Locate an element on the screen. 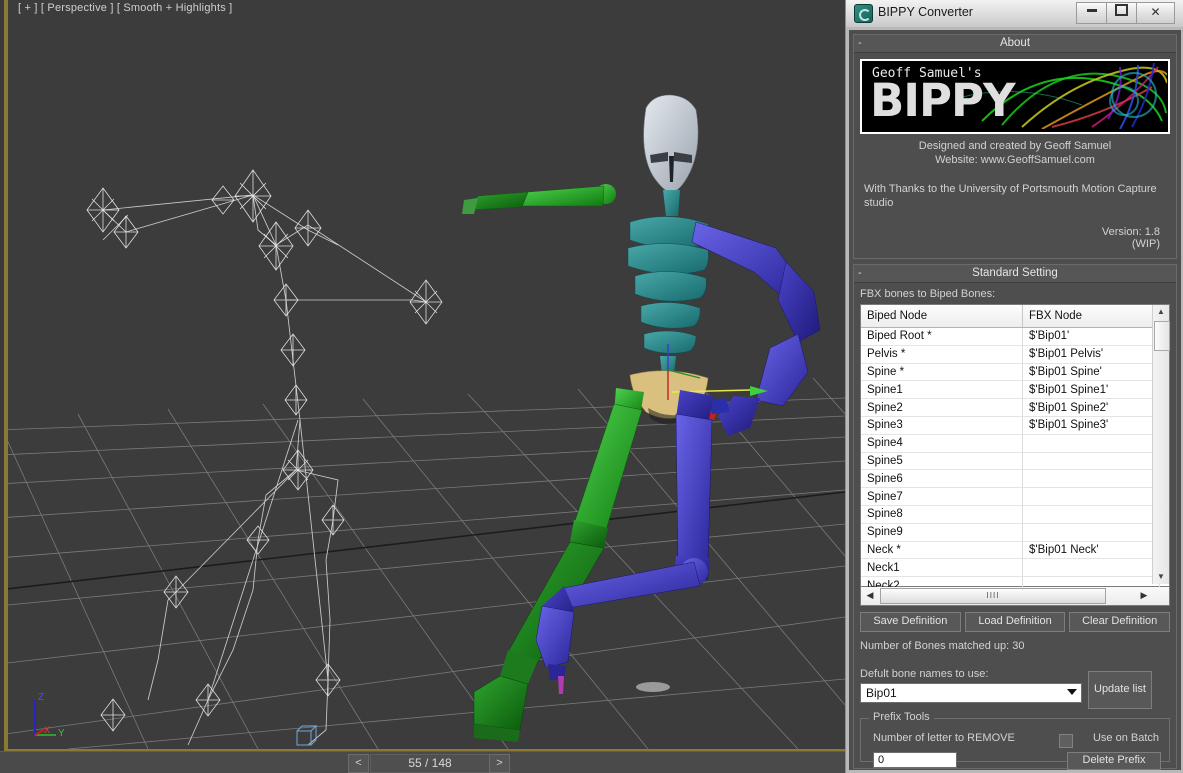  standard-title: Standard Setting is located at coordinates (1015, 273).